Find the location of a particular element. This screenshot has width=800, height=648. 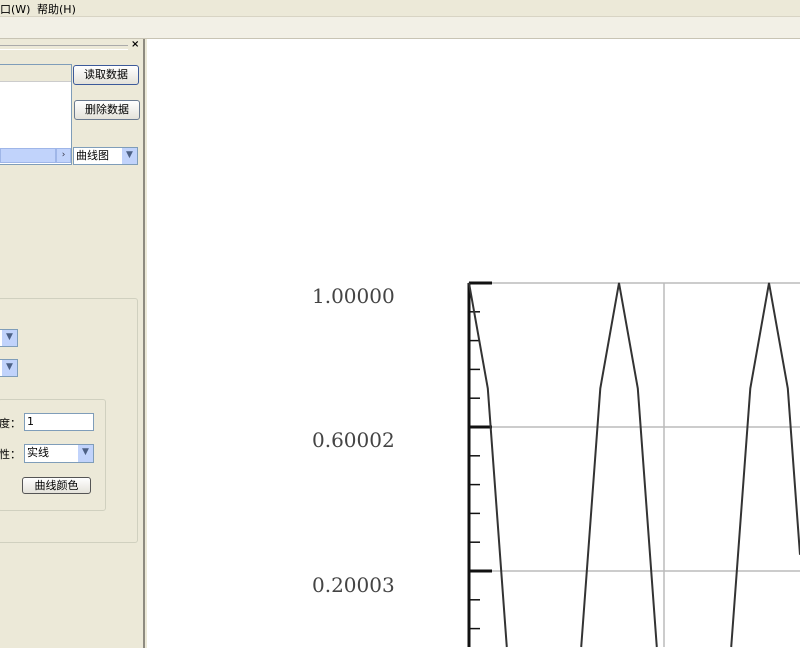

settings-group: ▼ ▼ 度： 1 性： 实线 ▼ 曲线颜色 is located at coordinates (69, 420).